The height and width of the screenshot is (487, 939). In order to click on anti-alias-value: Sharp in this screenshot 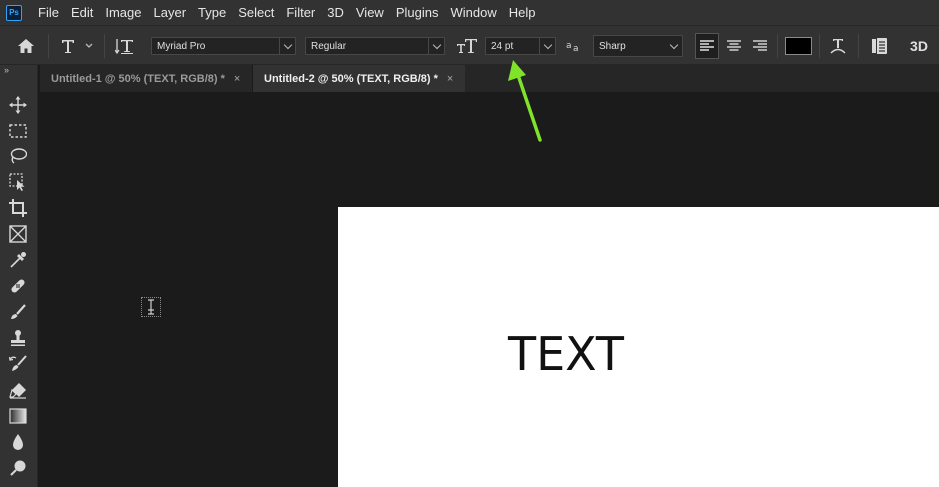, I will do `click(612, 46)`.